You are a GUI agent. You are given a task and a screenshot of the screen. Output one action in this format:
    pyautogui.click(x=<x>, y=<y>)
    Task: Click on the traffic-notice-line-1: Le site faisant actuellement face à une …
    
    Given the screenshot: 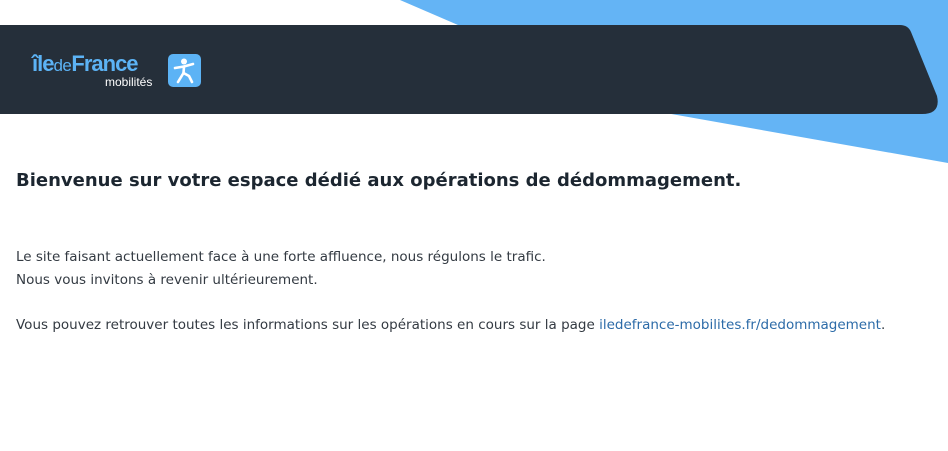 What is the action you would take?
    pyautogui.click(x=281, y=257)
    